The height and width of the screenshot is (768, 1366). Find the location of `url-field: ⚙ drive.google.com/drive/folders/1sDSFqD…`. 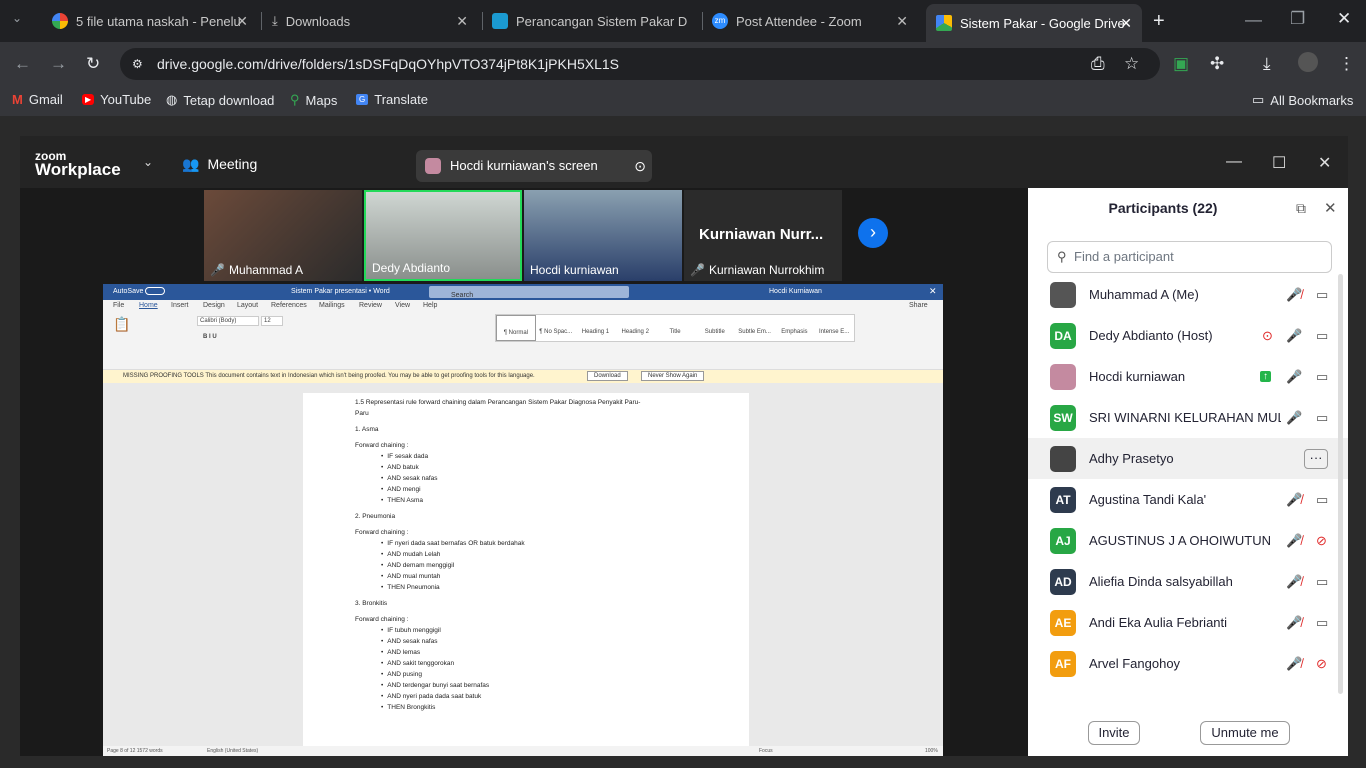

url-field: ⚙ drive.google.com/drive/folders/1sDSFqD… is located at coordinates (640, 64).